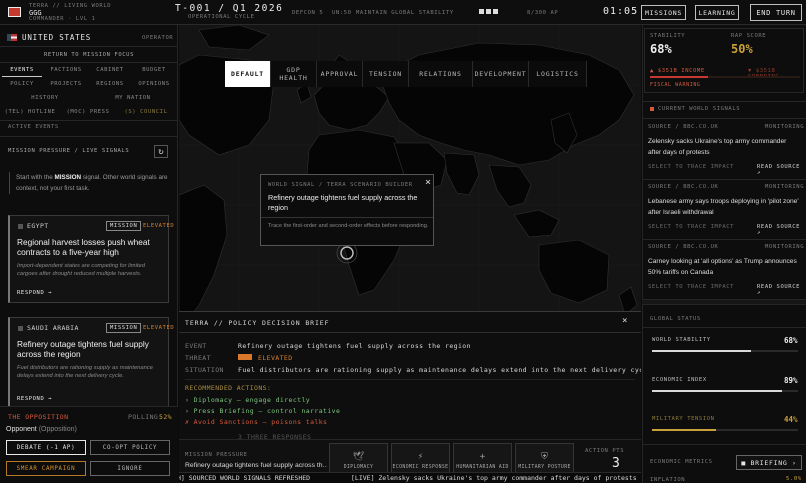 This screenshot has height=483, width=806. Describe the element at coordinates (69, 151) in the screenshot. I see `mission-pressure-title: MISSION PRESSURE / LIVE SIGNALS` at that location.